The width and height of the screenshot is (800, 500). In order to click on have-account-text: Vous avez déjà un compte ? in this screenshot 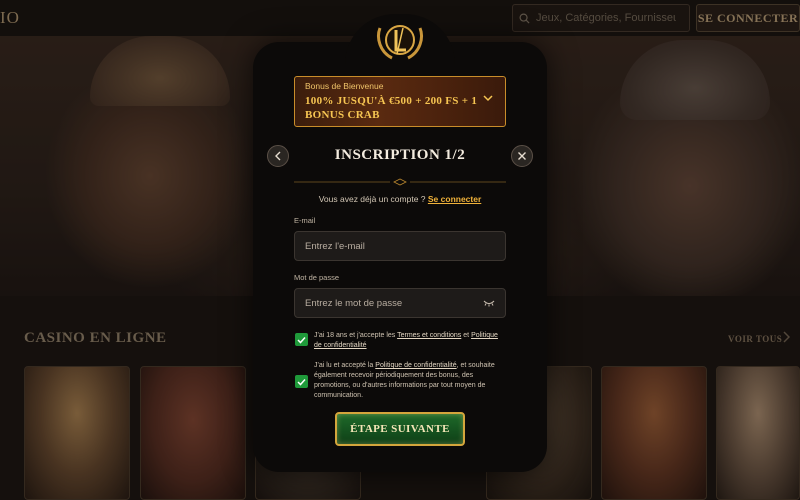, I will do `click(372, 199)`.